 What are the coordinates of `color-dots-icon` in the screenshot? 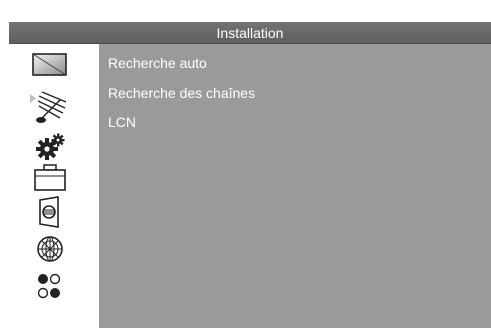 It's located at (49, 286).